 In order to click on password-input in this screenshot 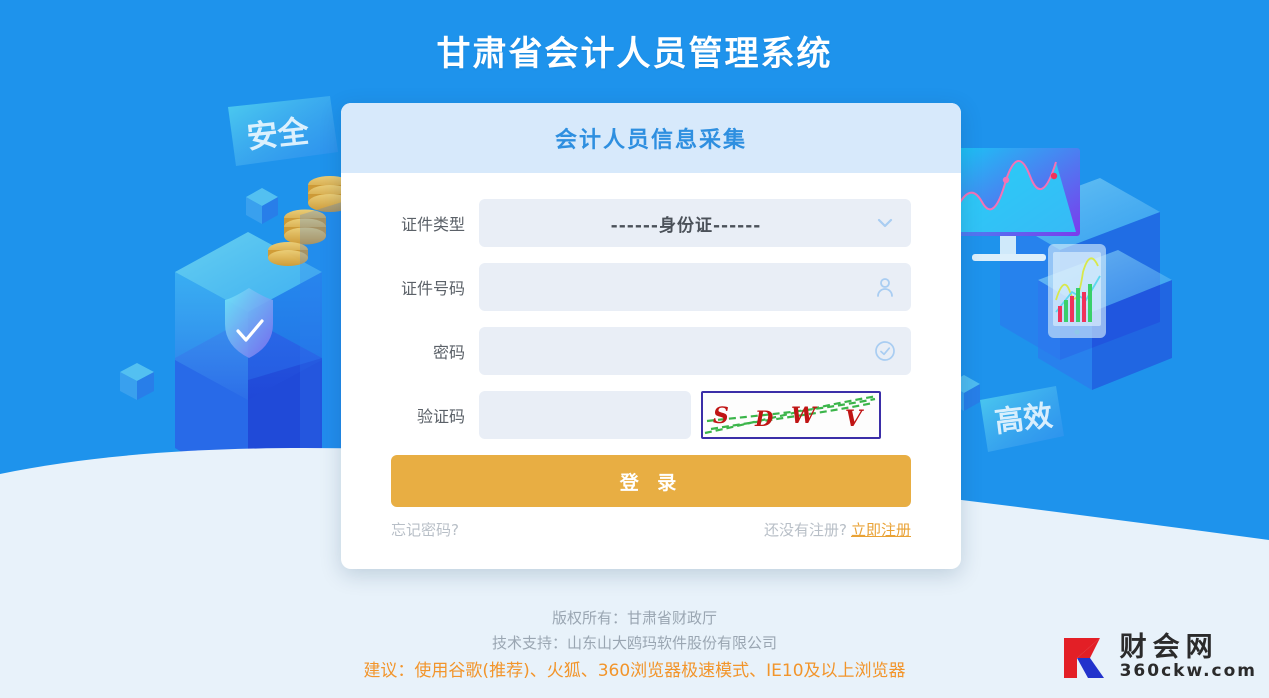, I will do `click(695, 351)`.